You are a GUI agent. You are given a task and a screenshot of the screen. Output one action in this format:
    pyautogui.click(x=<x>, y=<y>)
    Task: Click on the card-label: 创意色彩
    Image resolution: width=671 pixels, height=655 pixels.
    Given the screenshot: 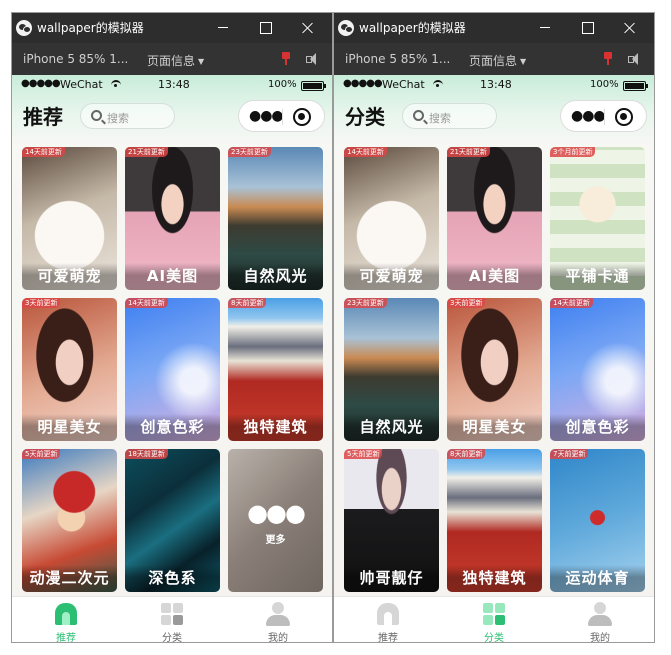 What is the action you would take?
    pyautogui.click(x=597, y=427)
    